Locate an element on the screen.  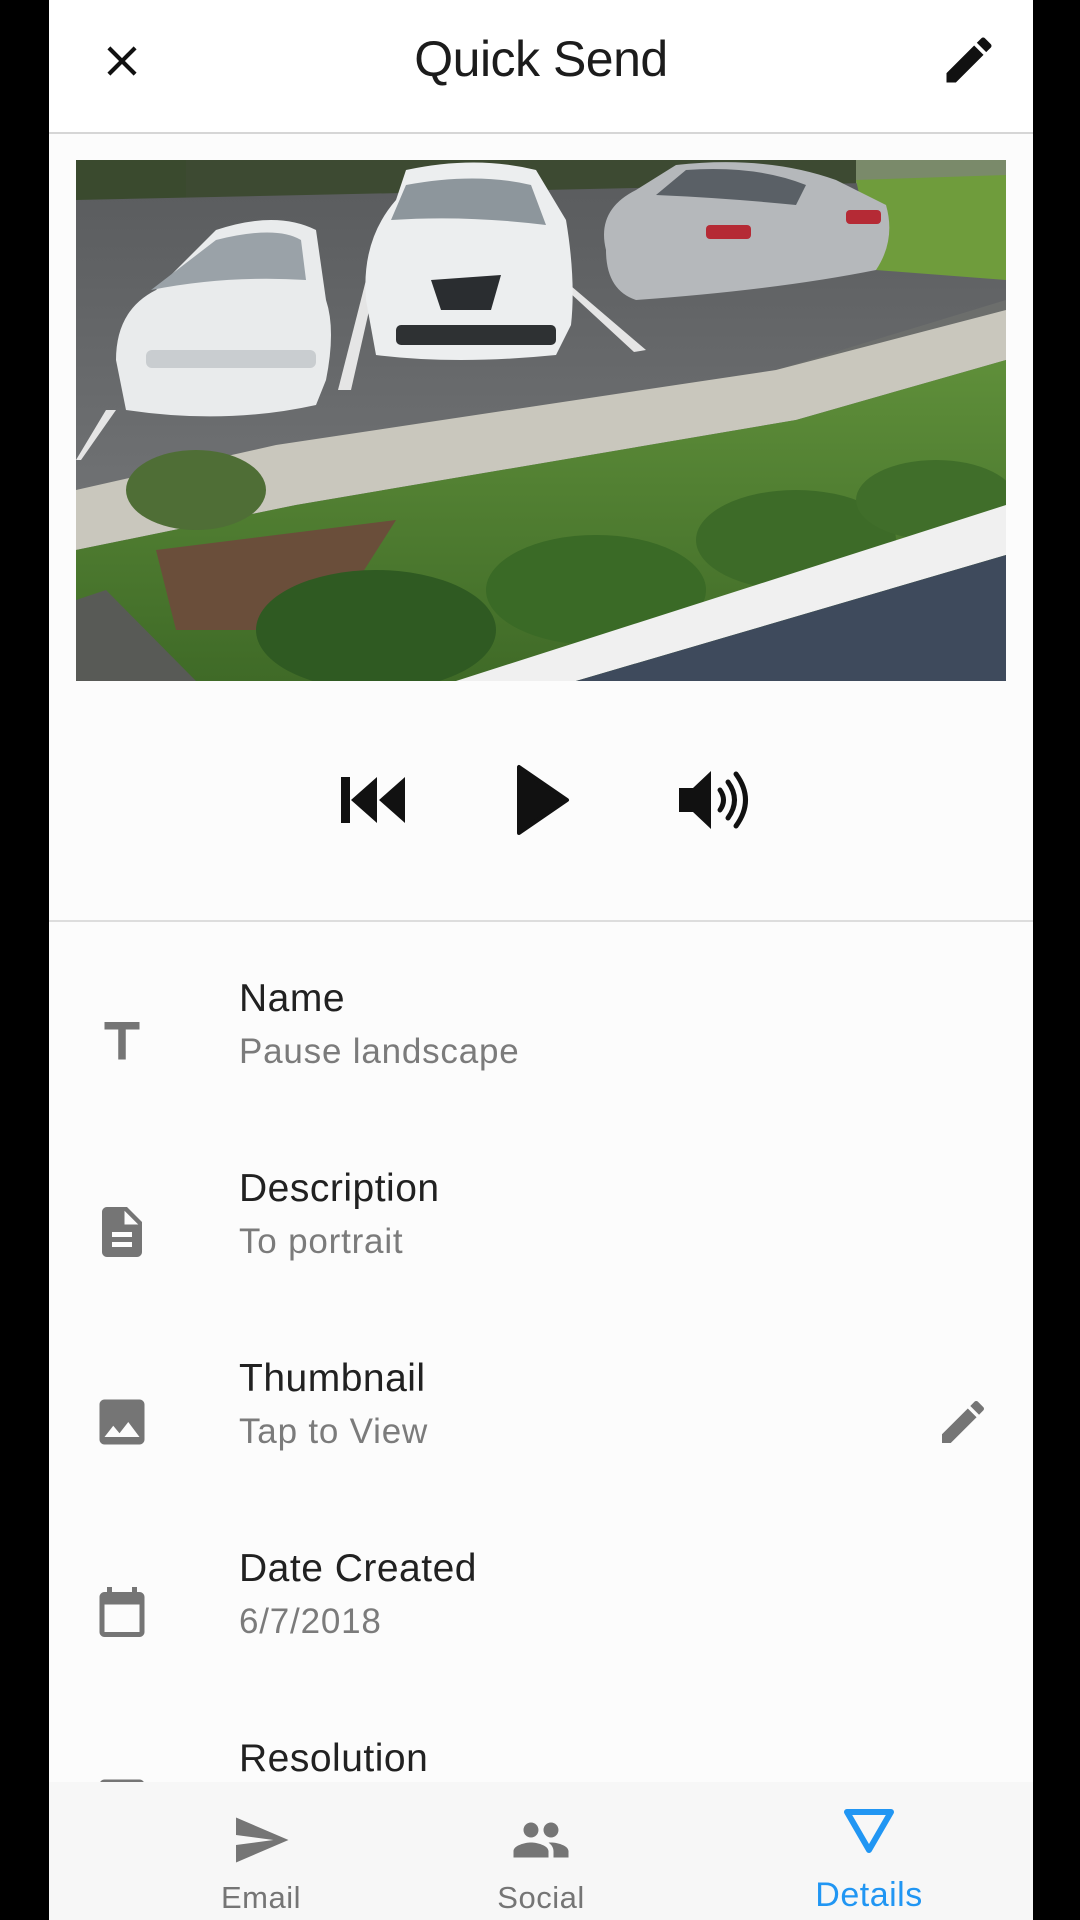
image-icon is located at coordinates (122, 1422).